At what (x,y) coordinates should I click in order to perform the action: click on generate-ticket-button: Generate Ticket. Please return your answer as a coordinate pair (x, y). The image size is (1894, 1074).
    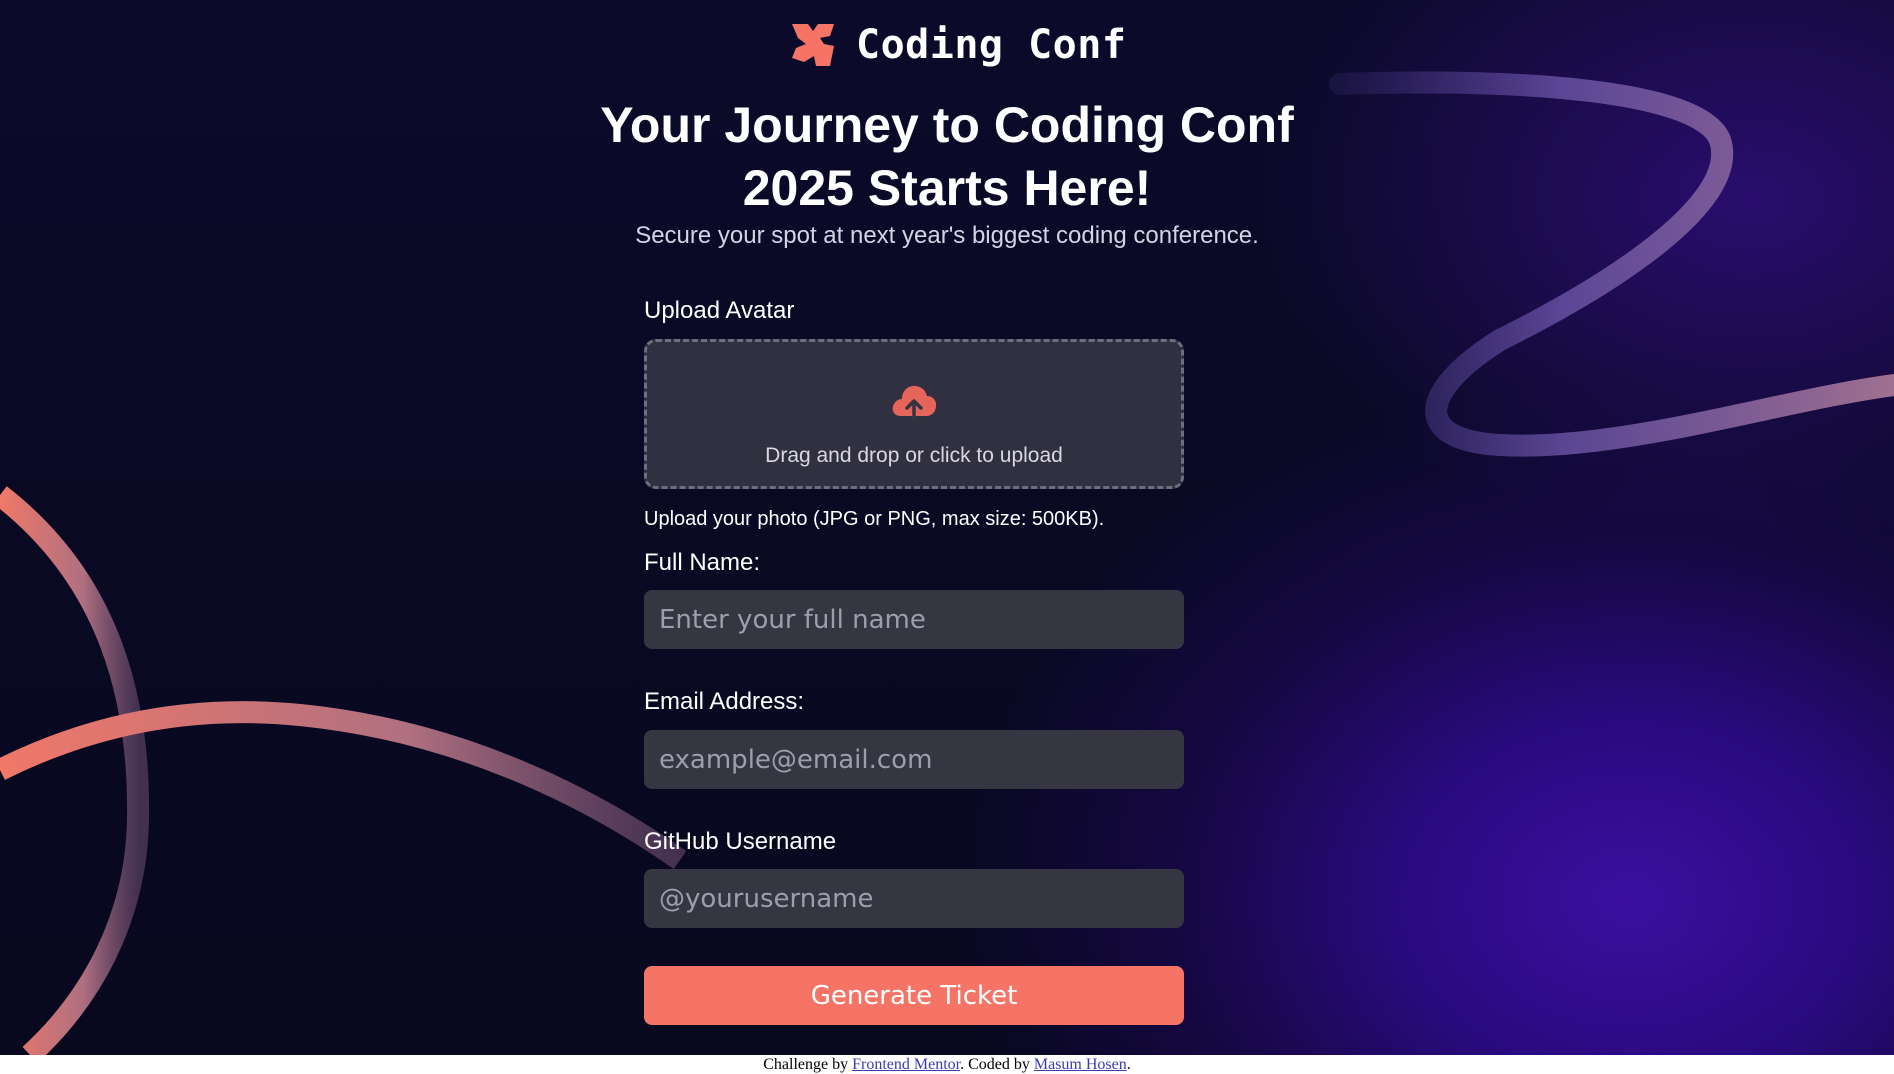
    Looking at the image, I should click on (914, 995).